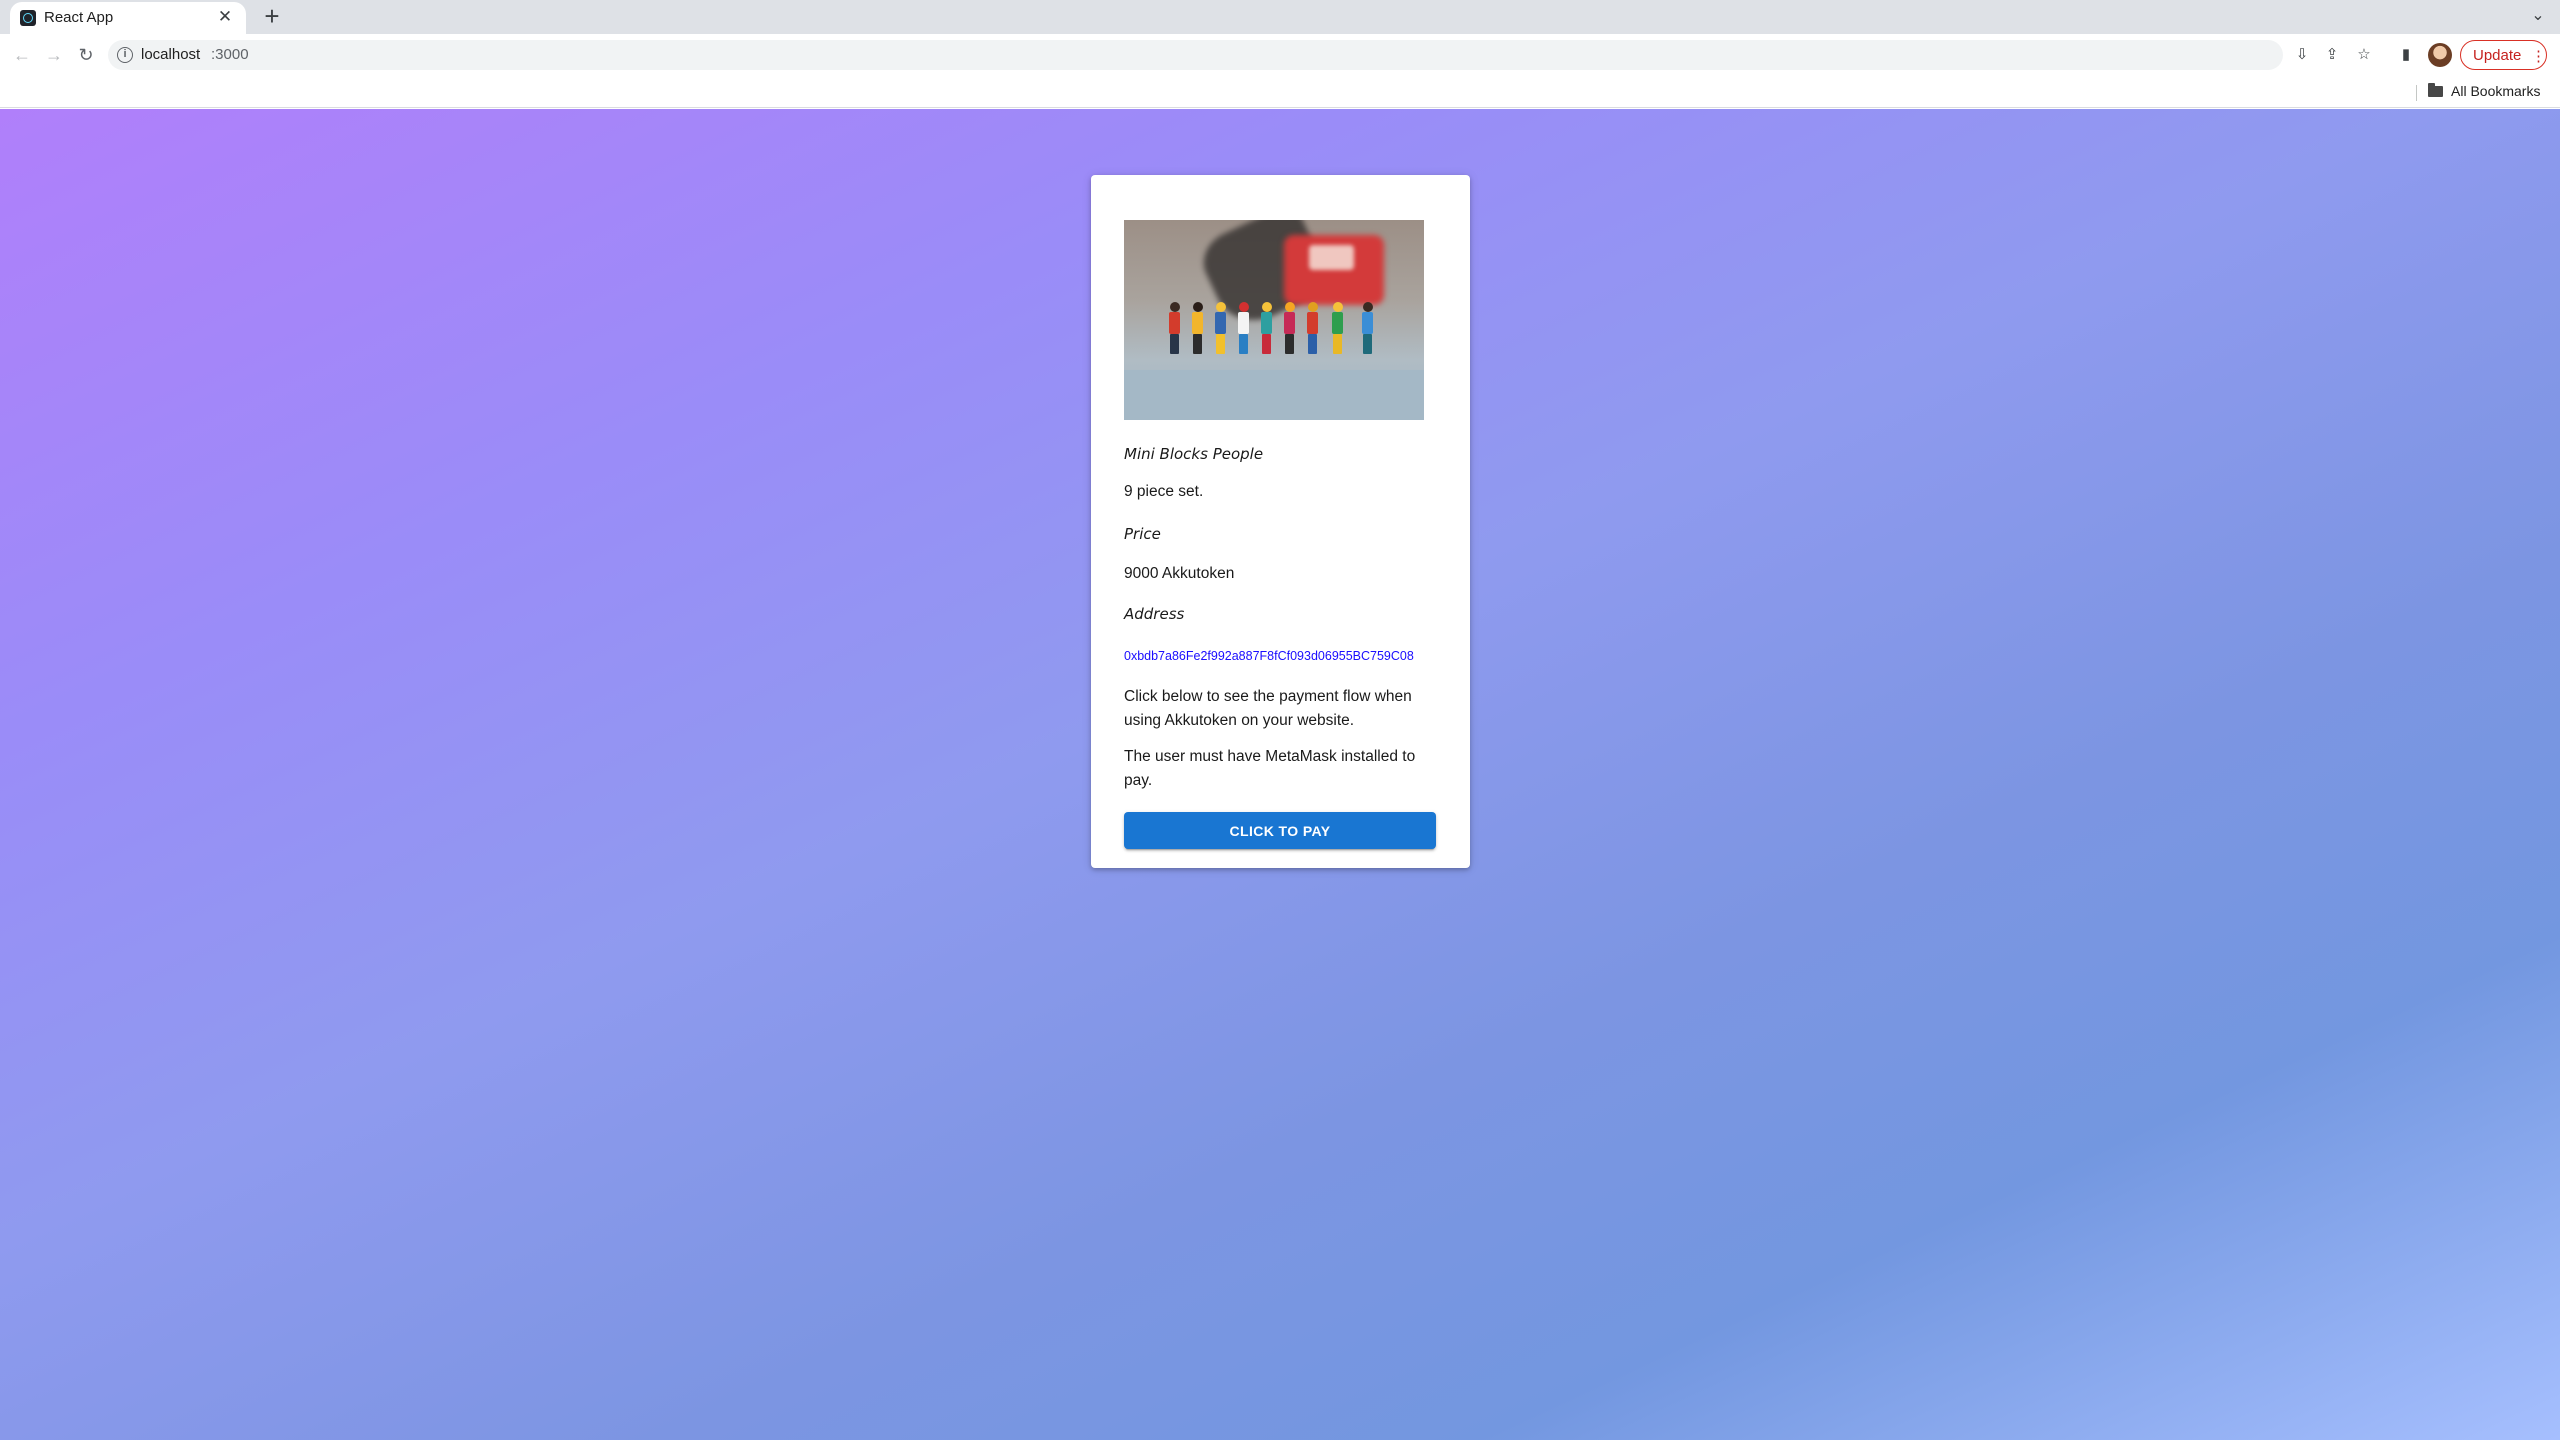  What do you see at coordinates (1179, 573) in the screenshot?
I see `price-value: 9000 Akkutoken` at bounding box center [1179, 573].